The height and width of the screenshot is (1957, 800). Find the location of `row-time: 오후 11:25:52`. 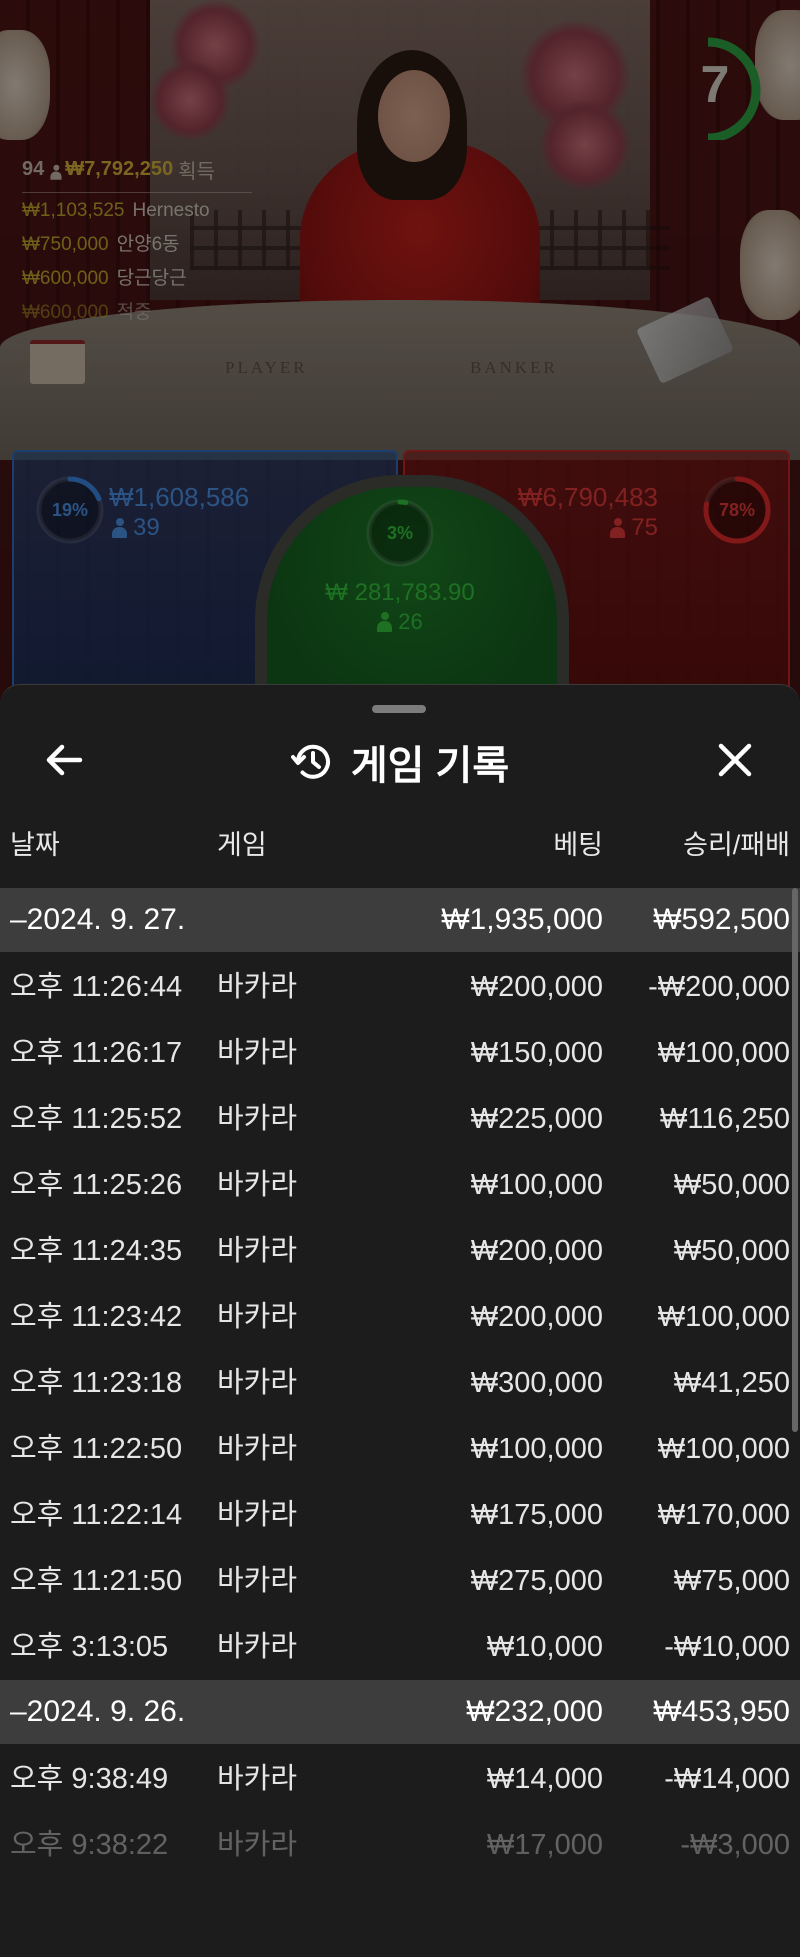

row-time: 오후 11:25:52 is located at coordinates (96, 1119).